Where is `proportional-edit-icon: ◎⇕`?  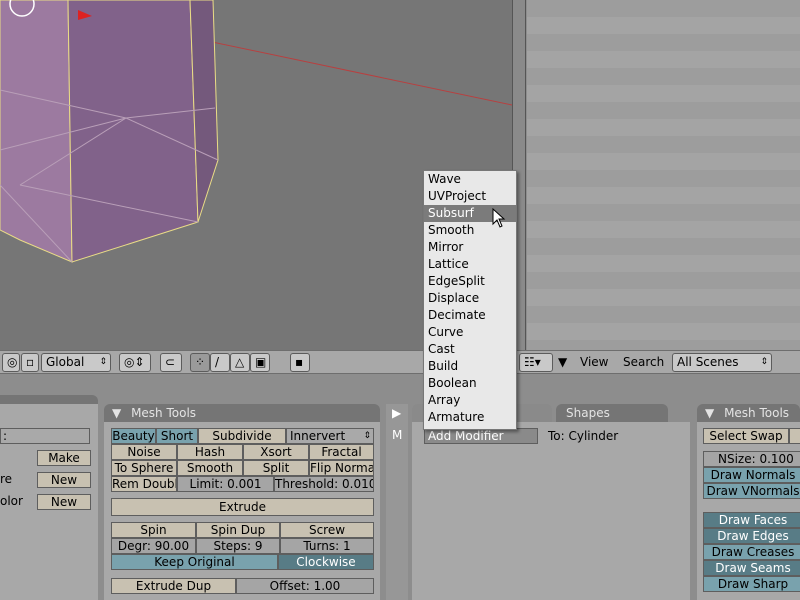
proportional-edit-icon: ◎⇕ is located at coordinates (135, 362).